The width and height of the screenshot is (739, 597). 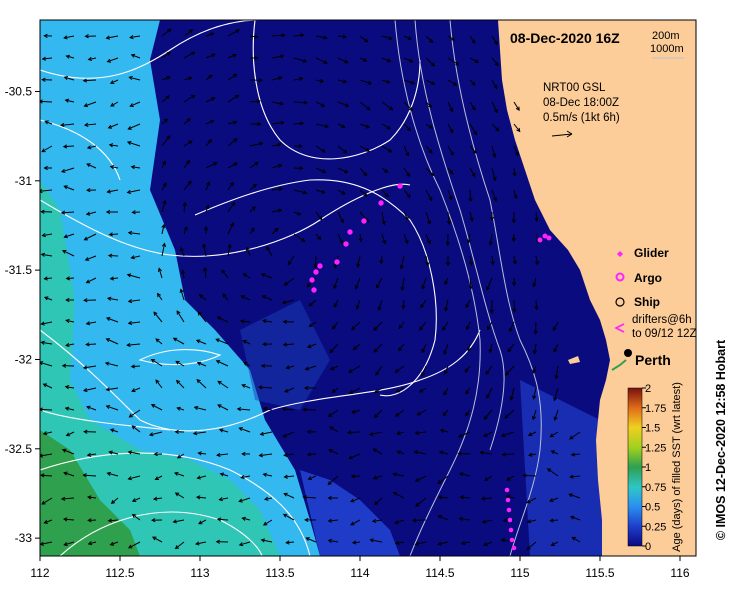 I want to click on legend-glider-label: Glider, so click(x=651, y=253).